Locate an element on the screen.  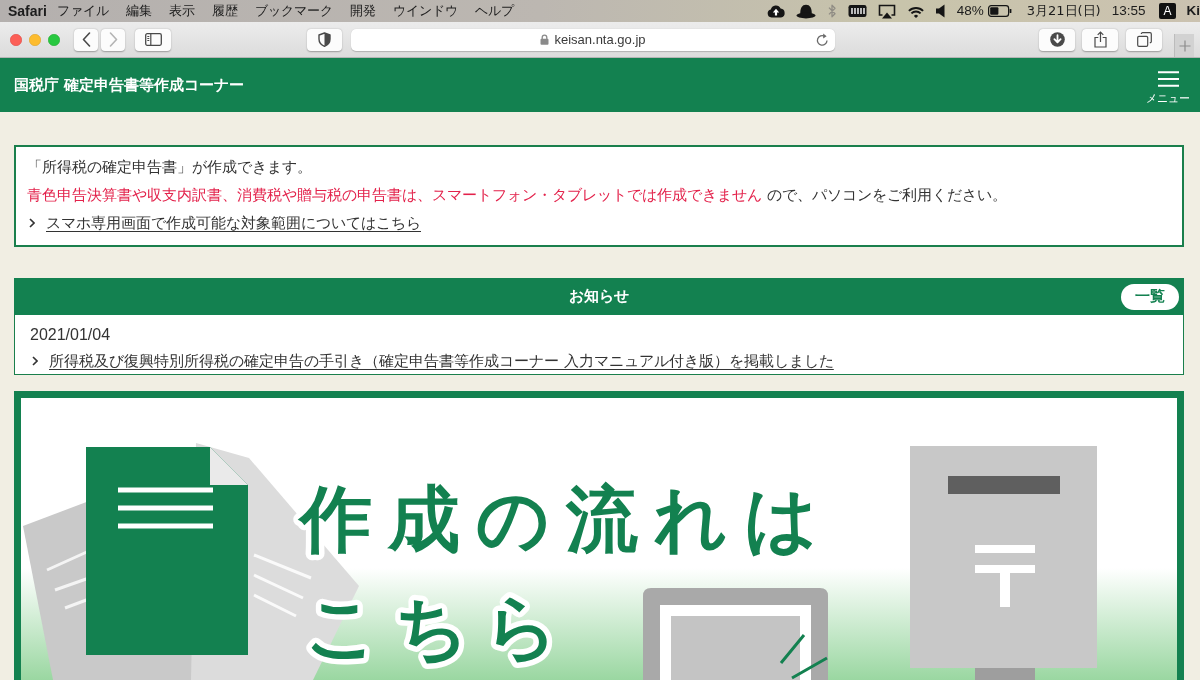
reload-icon is located at coordinates (822, 39).